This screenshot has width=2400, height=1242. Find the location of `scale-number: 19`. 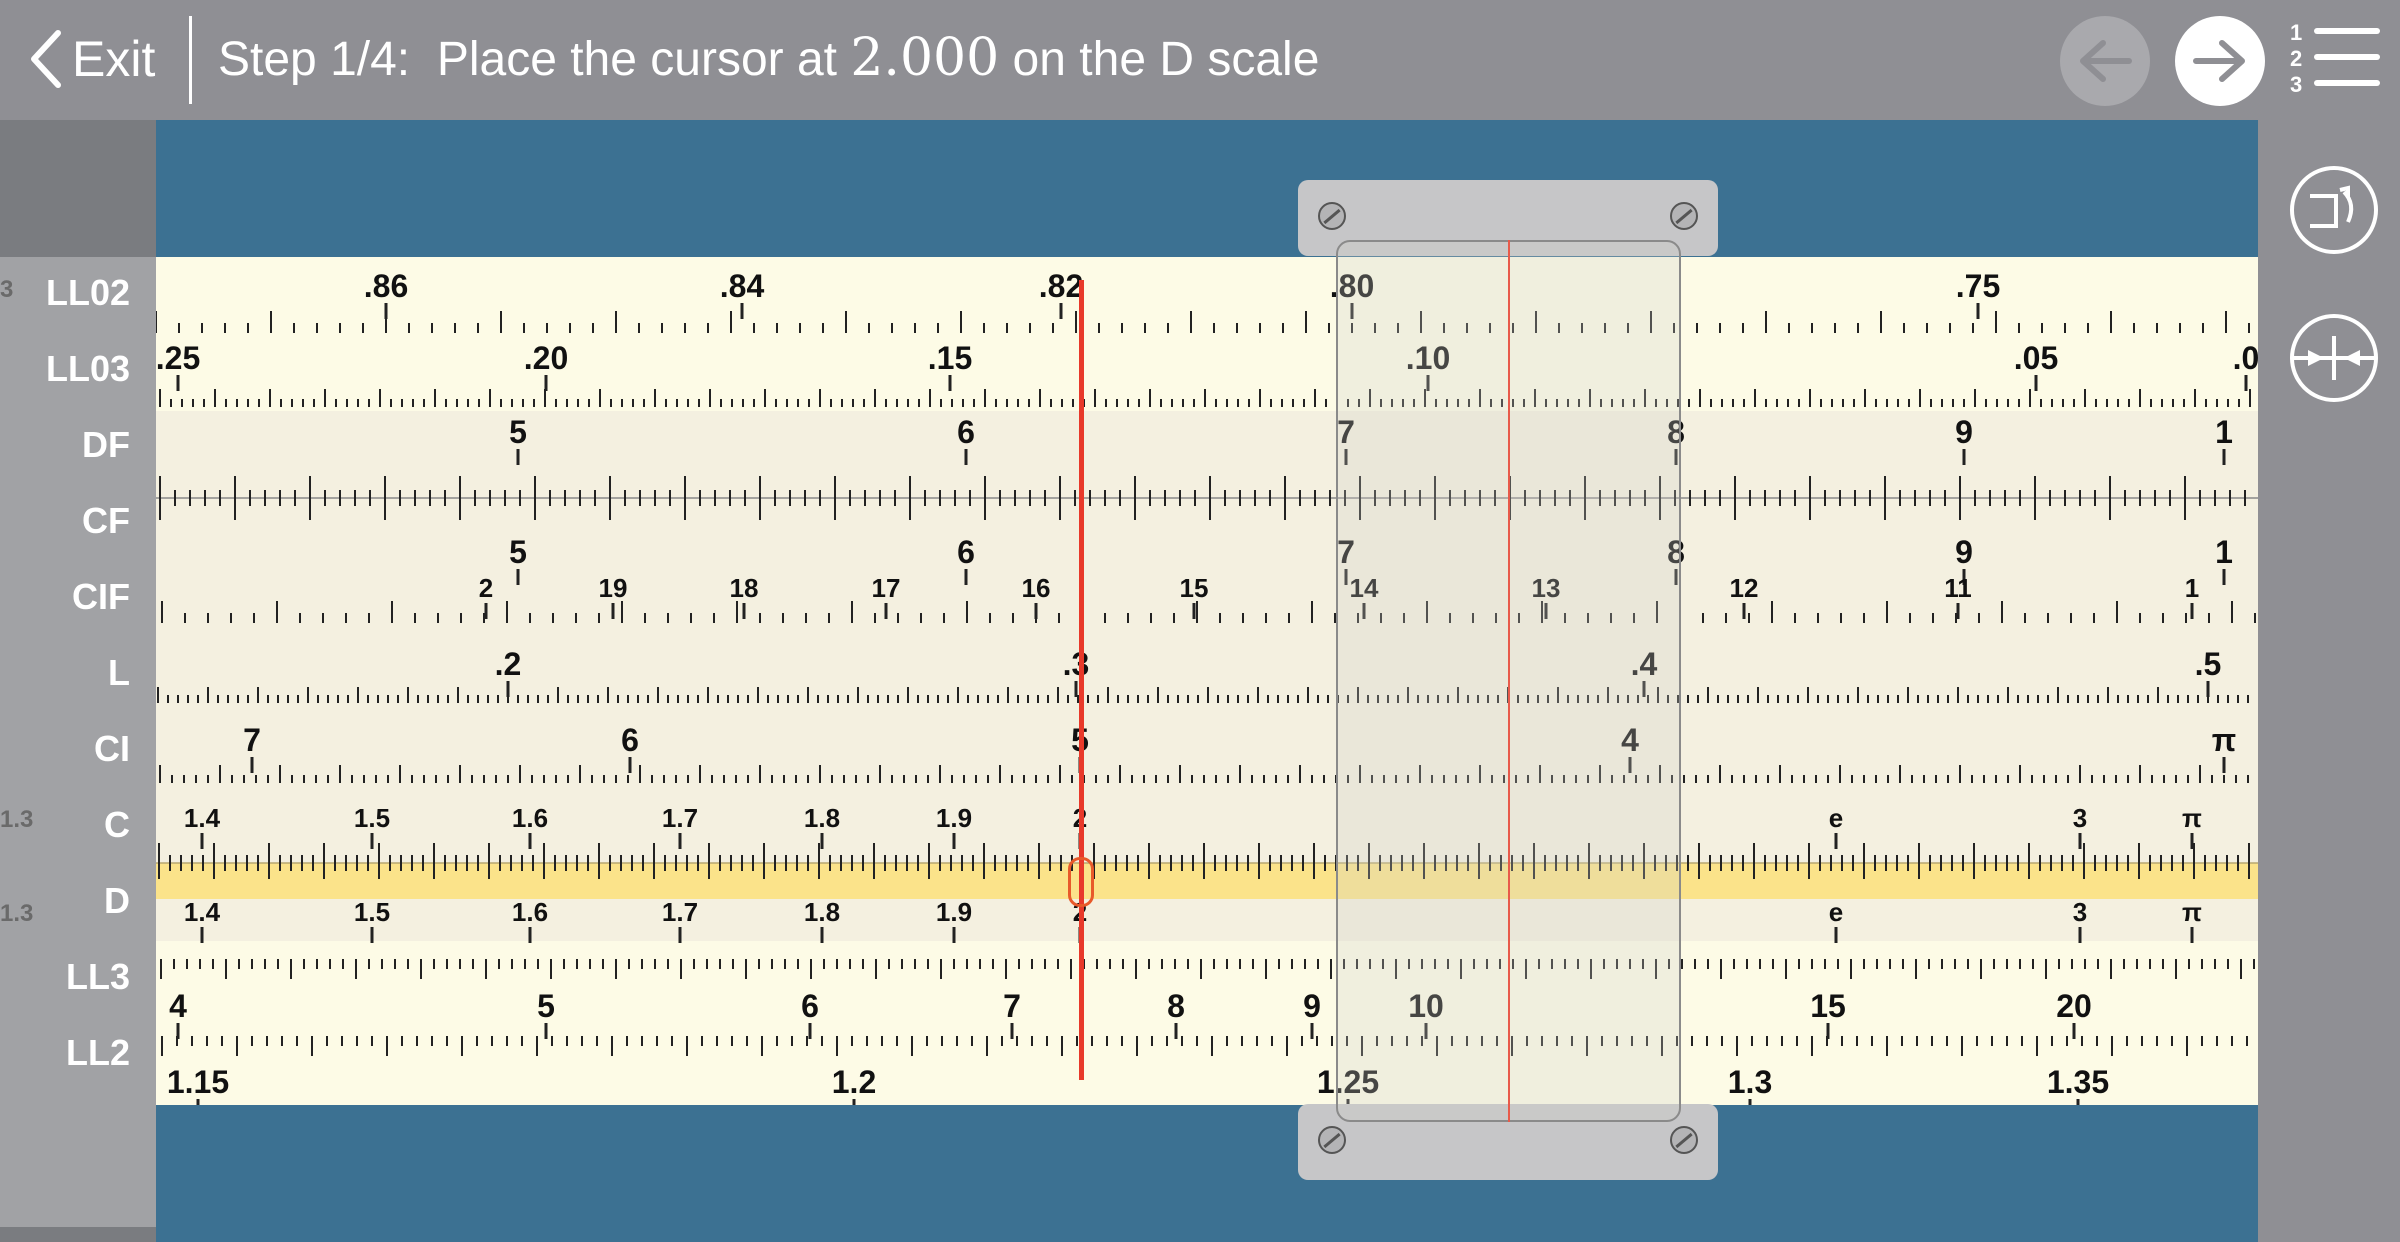

scale-number: 19 is located at coordinates (613, 588).